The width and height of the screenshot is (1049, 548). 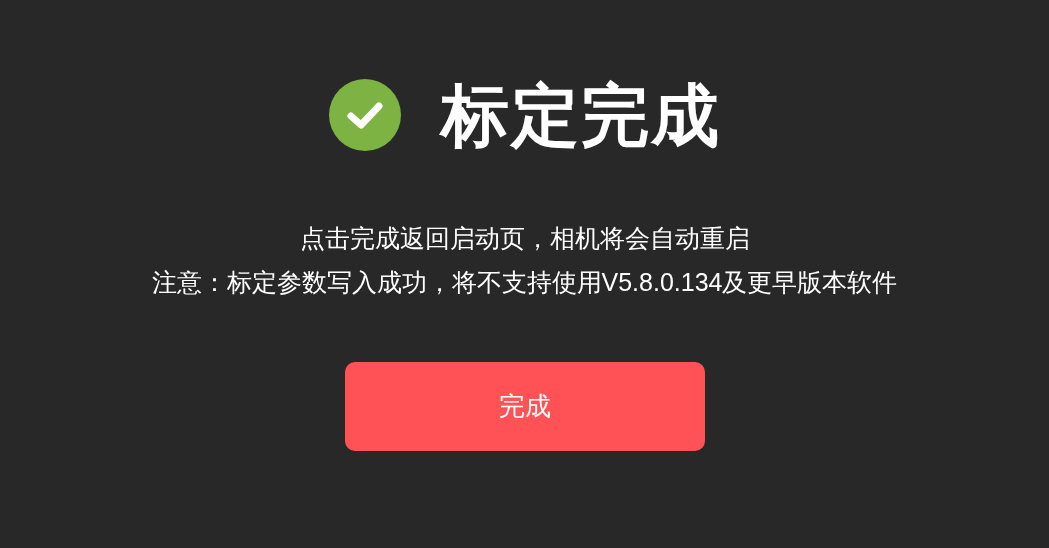 I want to click on done-button: 完成, so click(x=524, y=406).